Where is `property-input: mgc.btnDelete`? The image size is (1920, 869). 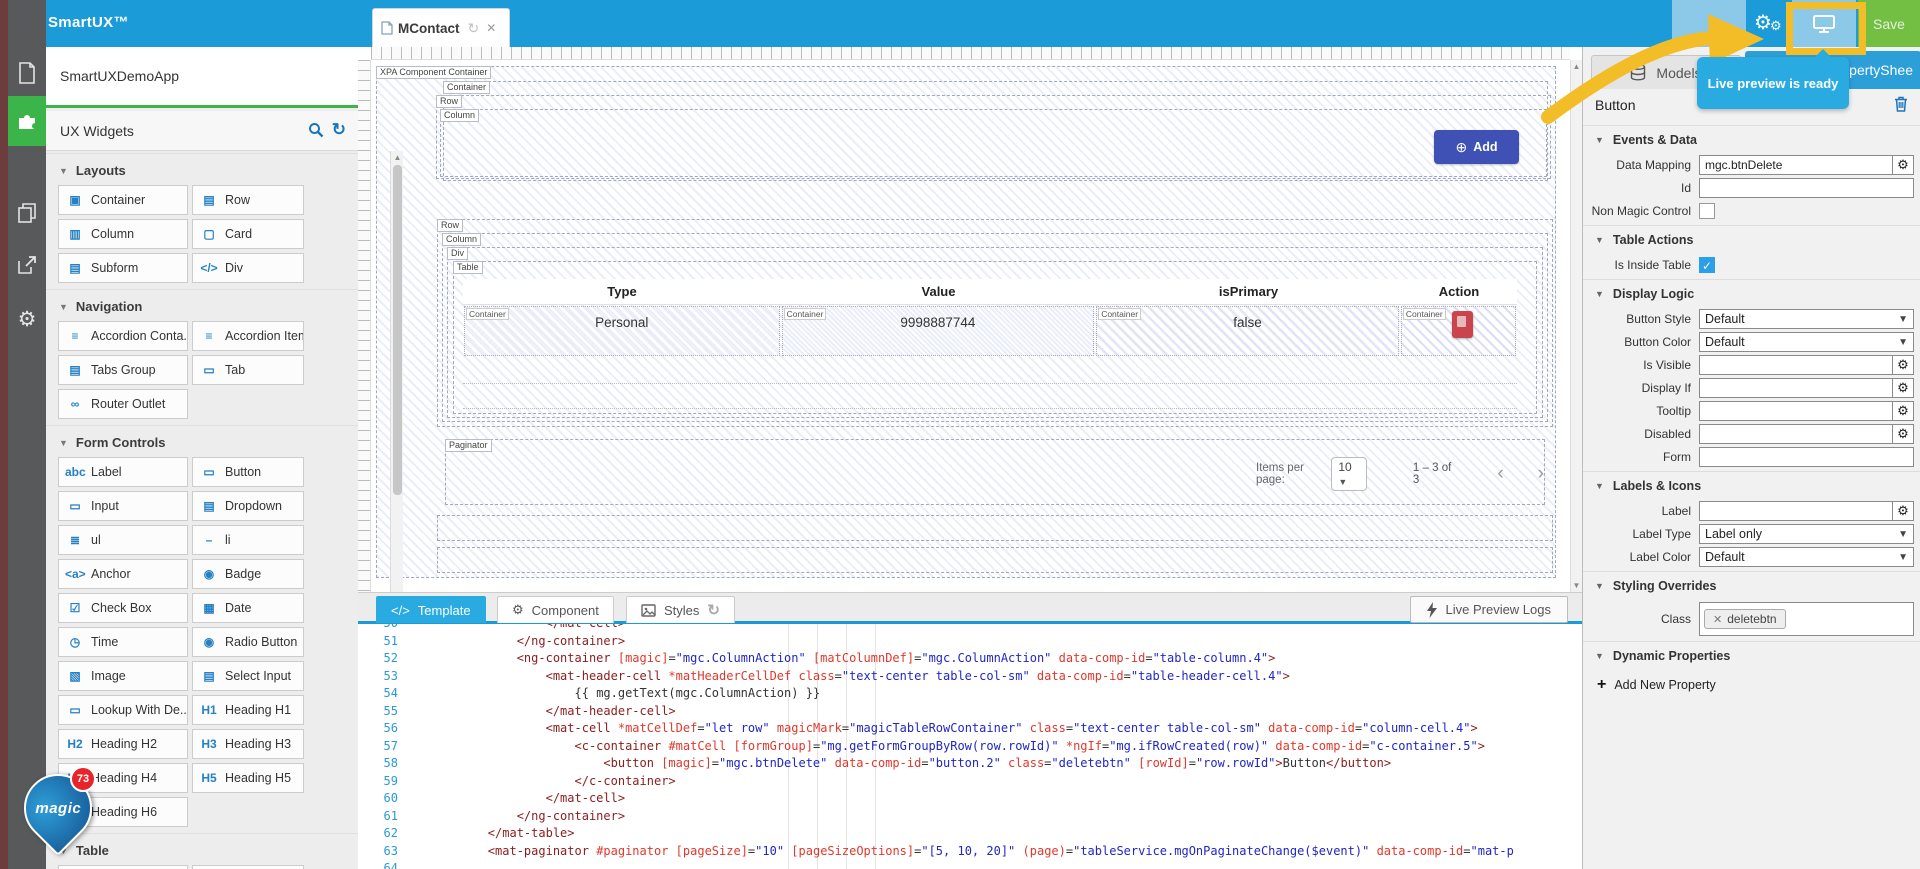 property-input: mgc.btnDelete is located at coordinates (1796, 165).